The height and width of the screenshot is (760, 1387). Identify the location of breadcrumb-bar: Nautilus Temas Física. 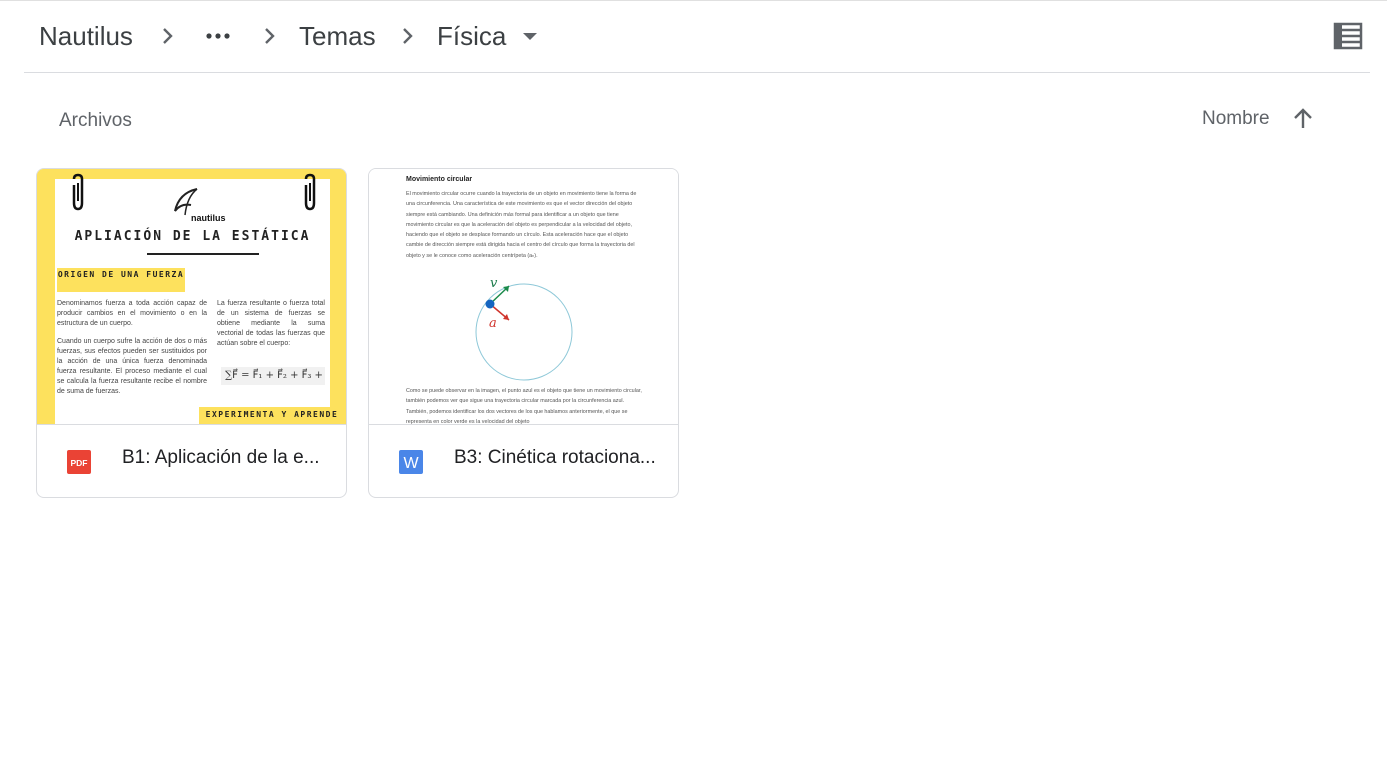
(697, 36).